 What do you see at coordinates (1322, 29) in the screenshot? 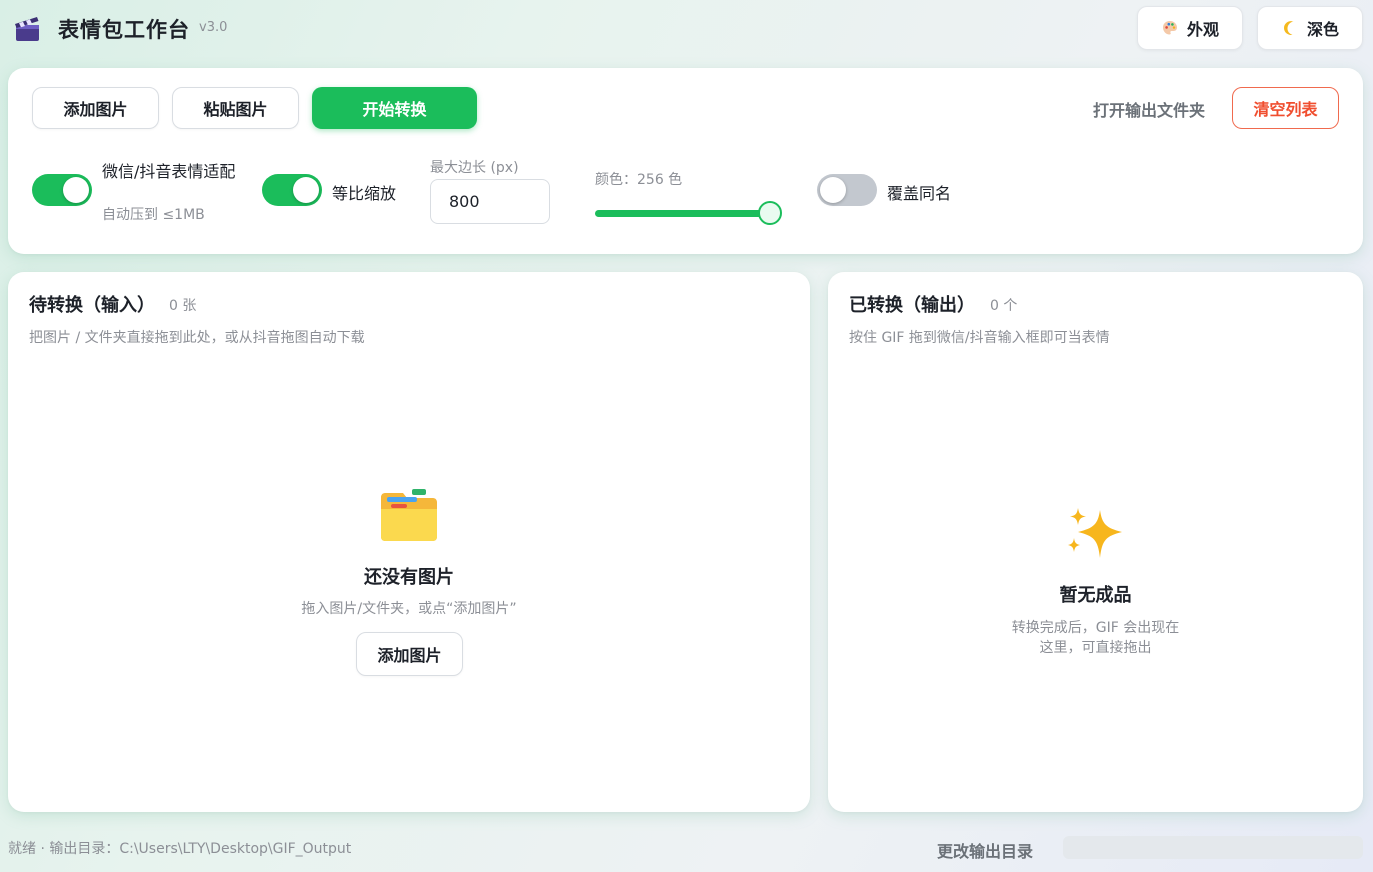
I see `dark-mode-label: 深色` at bounding box center [1322, 29].